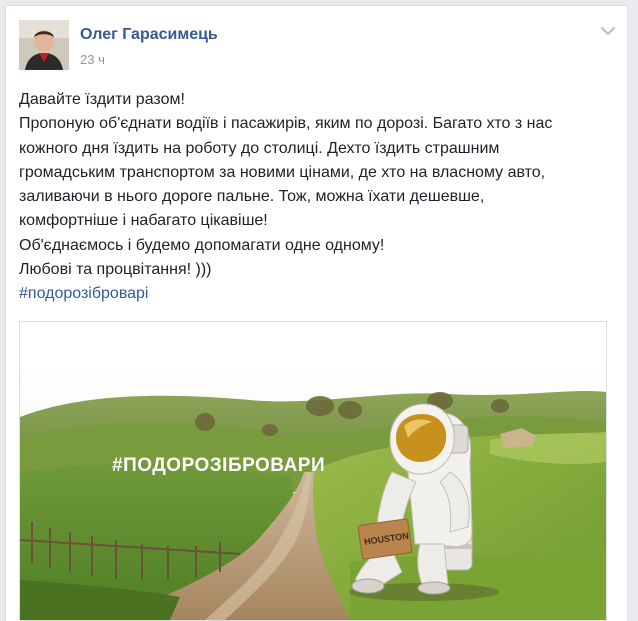 The image size is (638, 621). Describe the element at coordinates (149, 35) in the screenshot. I see `author-name: Олег Гарасимець` at that location.